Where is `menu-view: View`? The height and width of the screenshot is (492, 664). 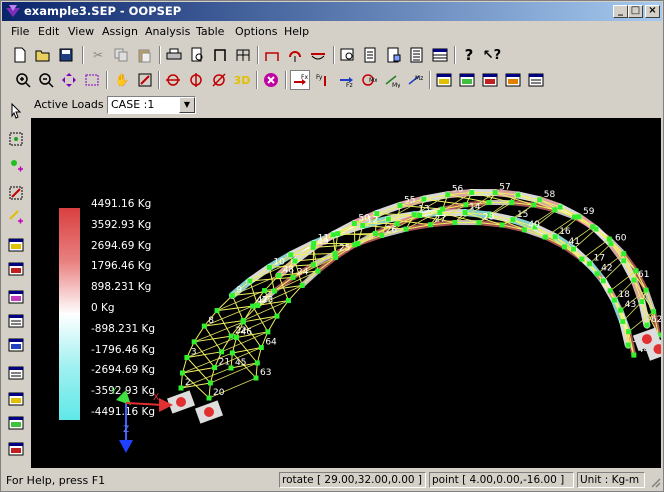 menu-view: View is located at coordinates (81, 31).